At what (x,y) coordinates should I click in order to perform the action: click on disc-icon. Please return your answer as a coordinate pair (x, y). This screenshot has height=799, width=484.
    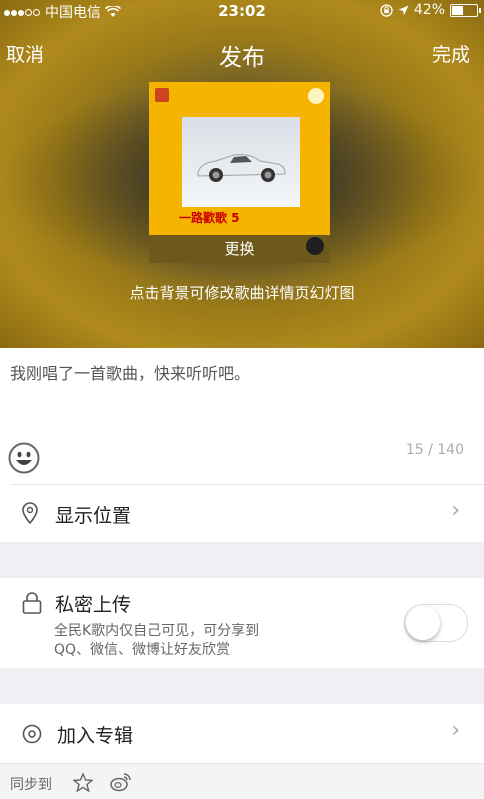
    Looking at the image, I should click on (32, 734).